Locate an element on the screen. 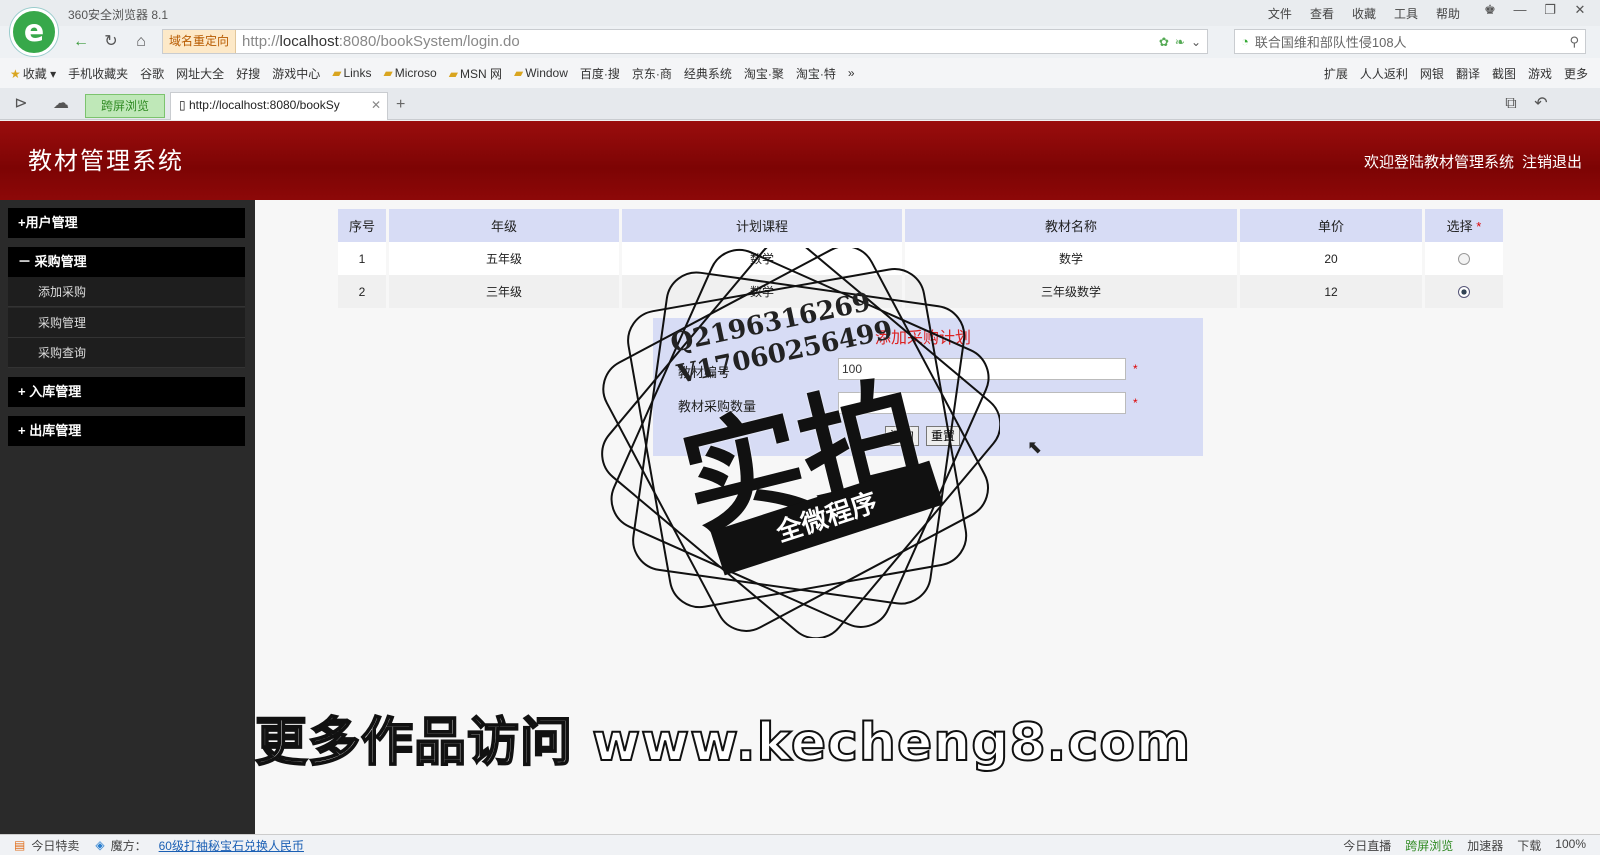 The height and width of the screenshot is (855, 1600). bookmark-item: 谷歌 is located at coordinates (152, 73).